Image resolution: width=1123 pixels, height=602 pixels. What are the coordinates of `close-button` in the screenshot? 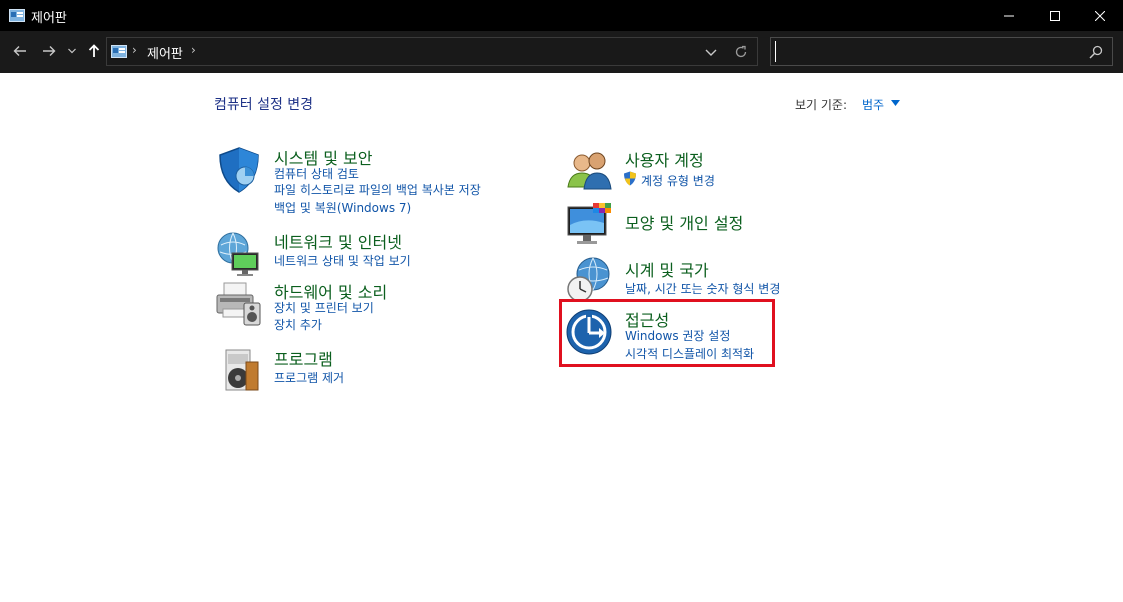 It's located at (1100, 15).